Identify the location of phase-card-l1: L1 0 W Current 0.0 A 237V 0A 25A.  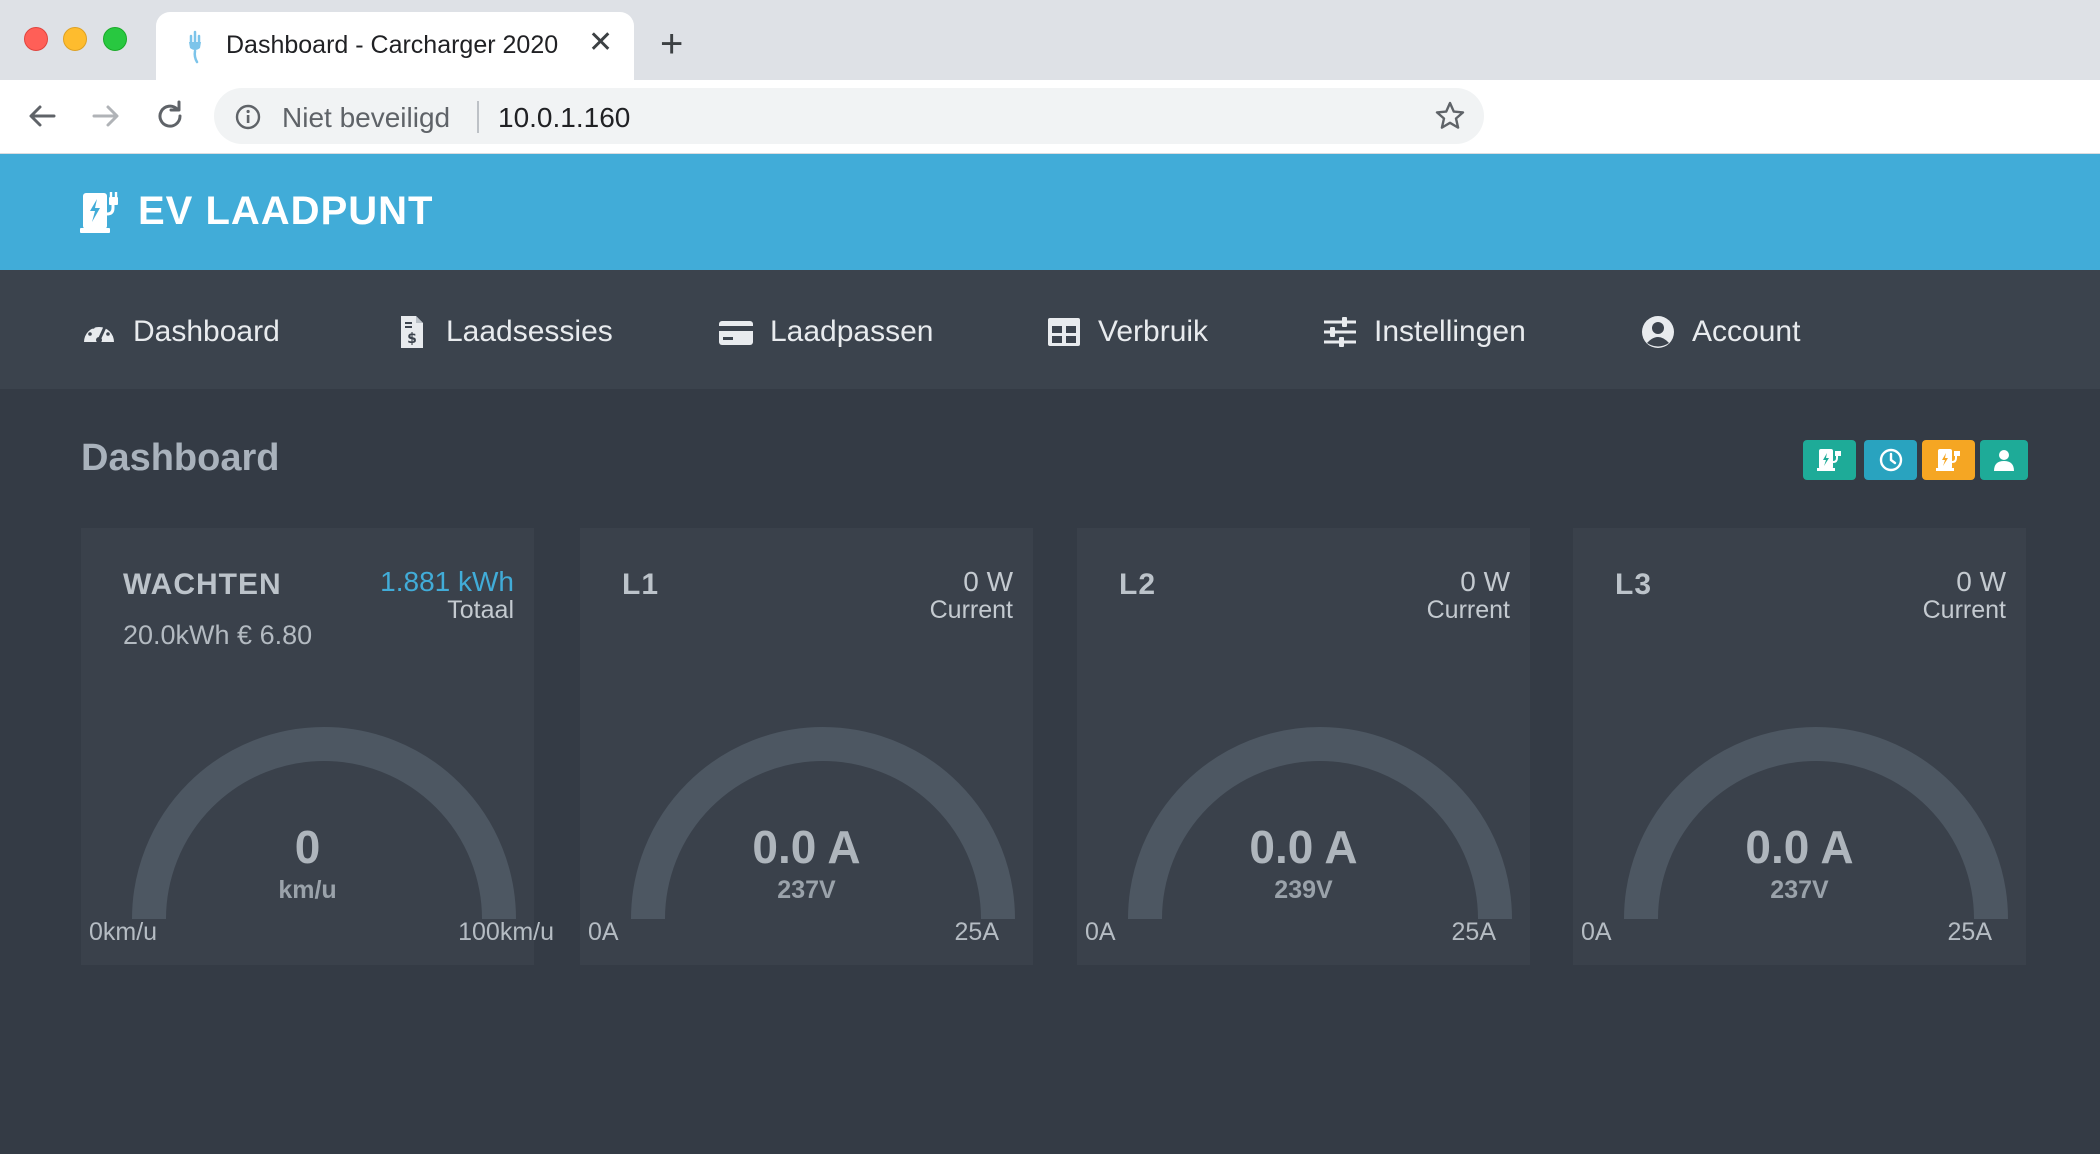
(806, 746).